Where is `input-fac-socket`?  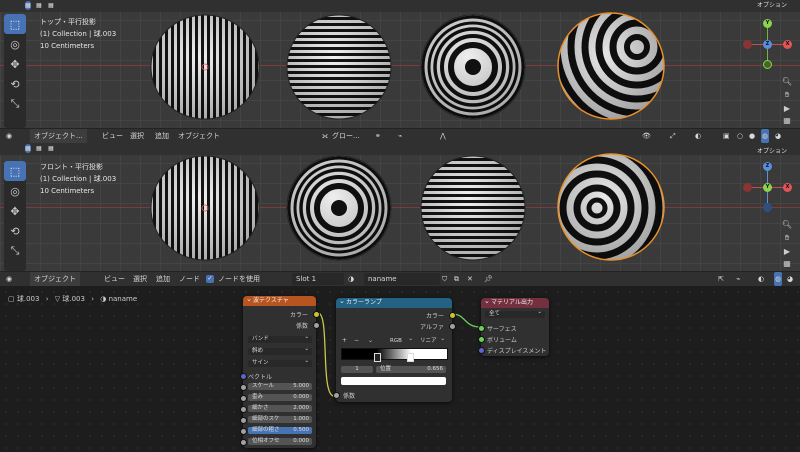
input-fac-socket is located at coordinates (336, 395).